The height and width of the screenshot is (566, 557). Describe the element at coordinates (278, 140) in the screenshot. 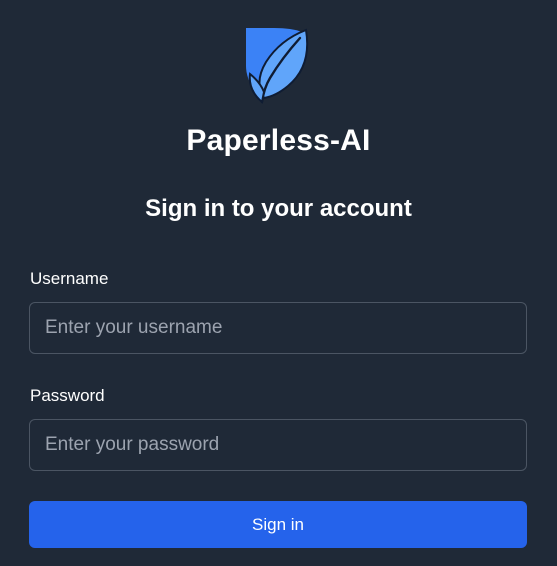

I see `app-title: Paperless-AI` at that location.